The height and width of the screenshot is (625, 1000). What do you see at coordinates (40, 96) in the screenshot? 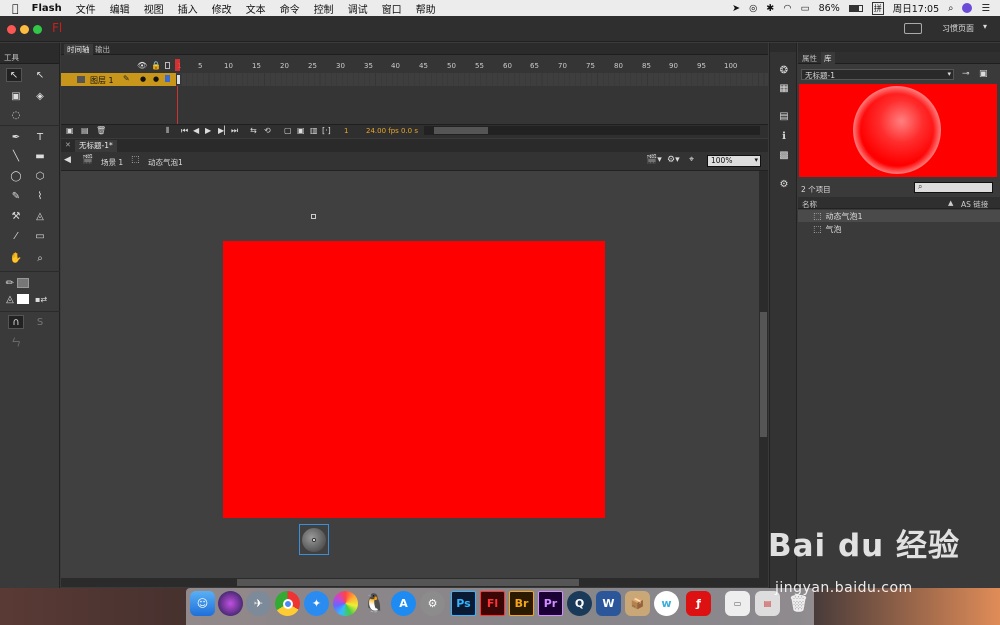
I see `3d-rotation-tool-icon: ◈` at bounding box center [40, 96].